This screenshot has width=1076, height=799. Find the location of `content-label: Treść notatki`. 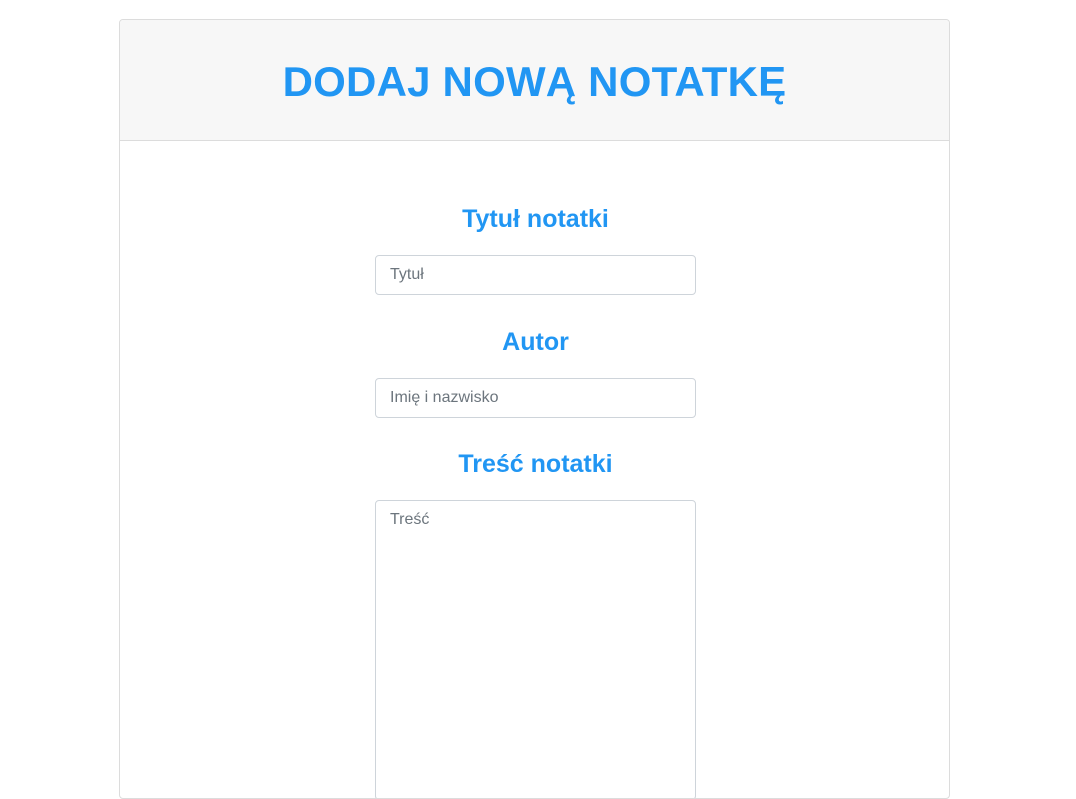

content-label: Treść notatki is located at coordinates (535, 464).